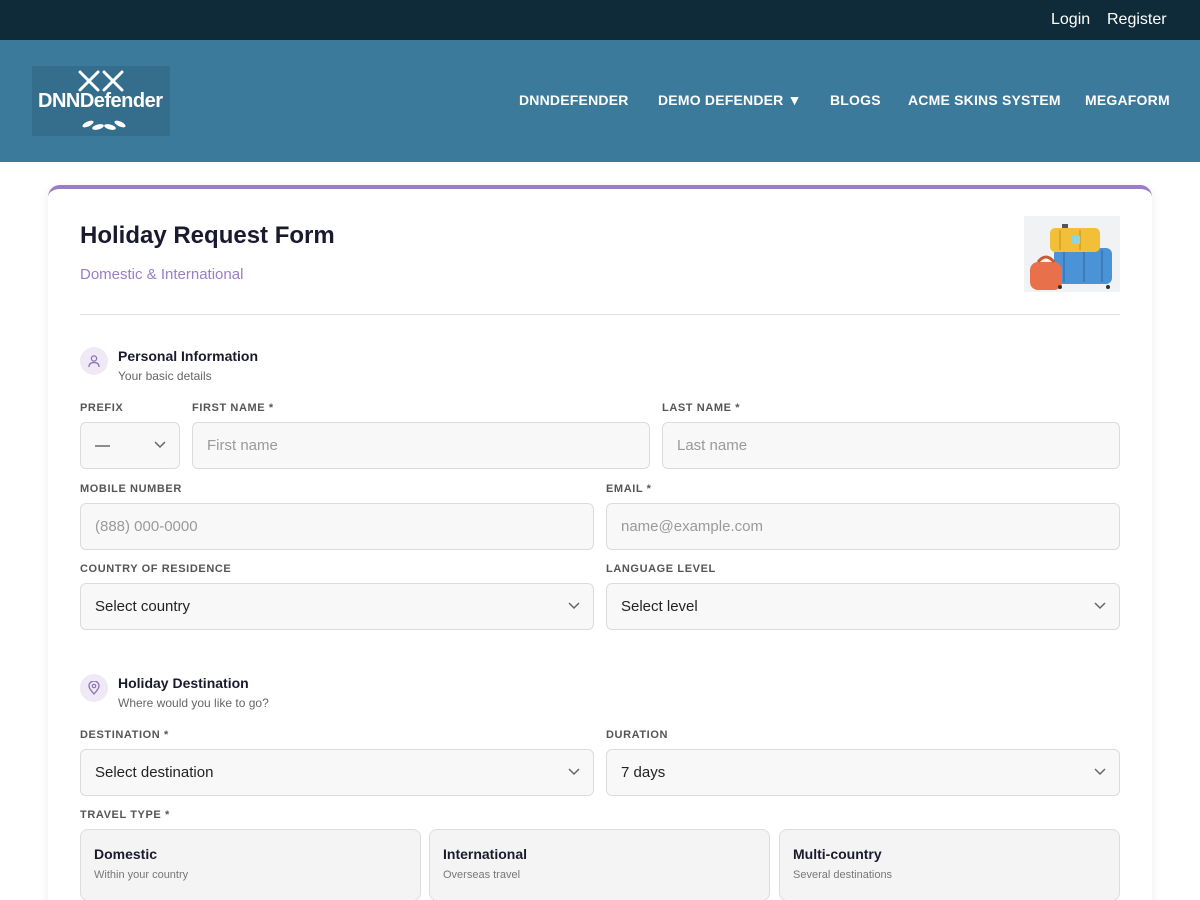 This screenshot has width=1200, height=900. I want to click on prefix-select: —, so click(130, 445).